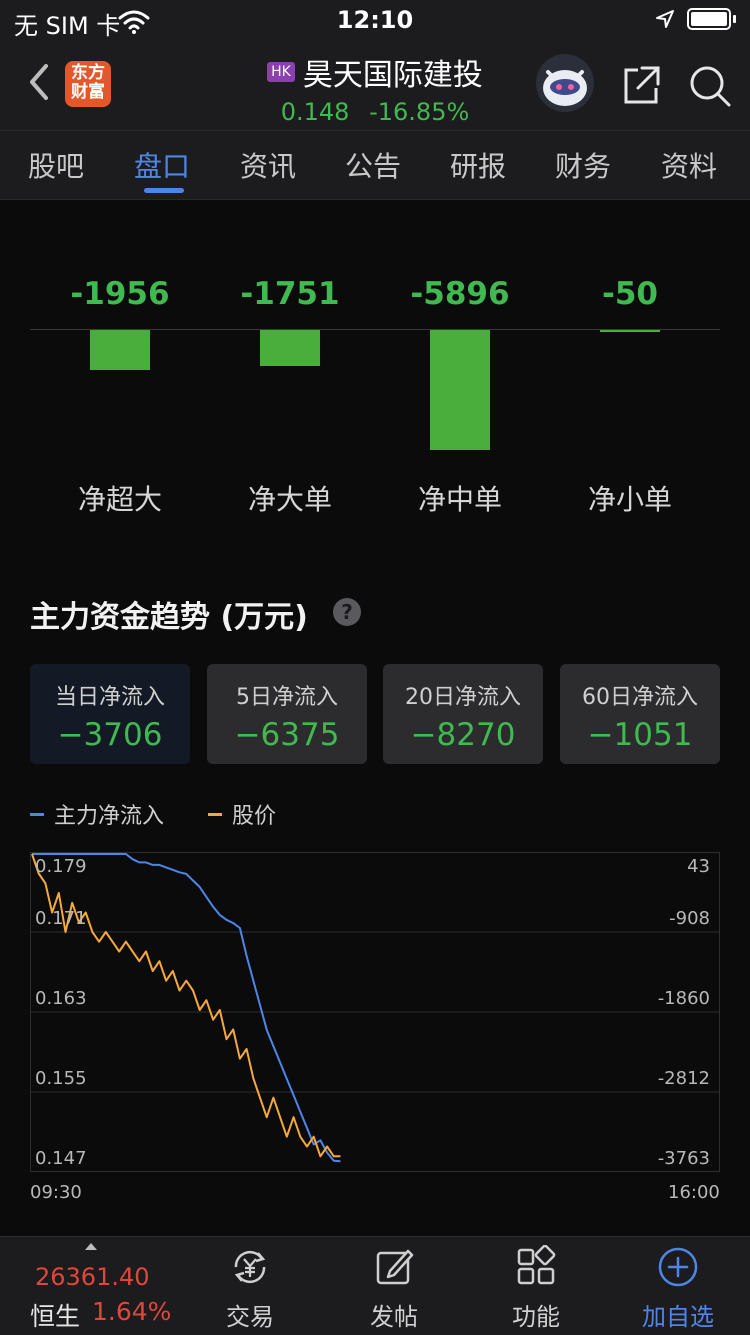 The height and width of the screenshot is (1335, 750). I want to click on battery-icon, so click(709, 19).